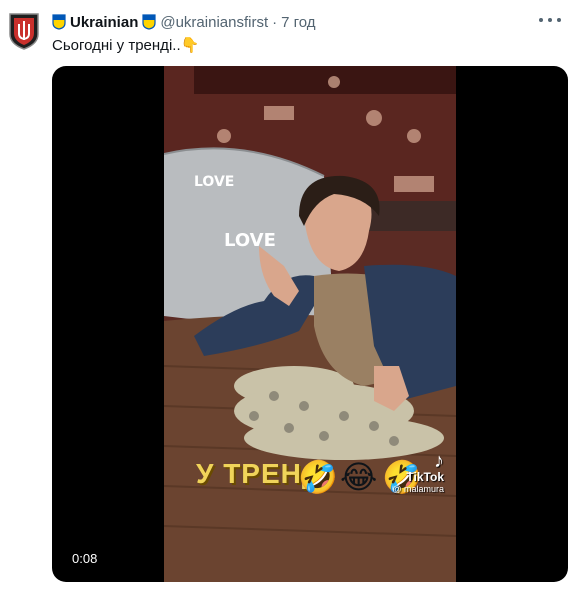 Image resolution: width=579 pixels, height=593 pixels. What do you see at coordinates (418, 489) in the screenshot?
I see `tiktok-username: @ malamura` at bounding box center [418, 489].